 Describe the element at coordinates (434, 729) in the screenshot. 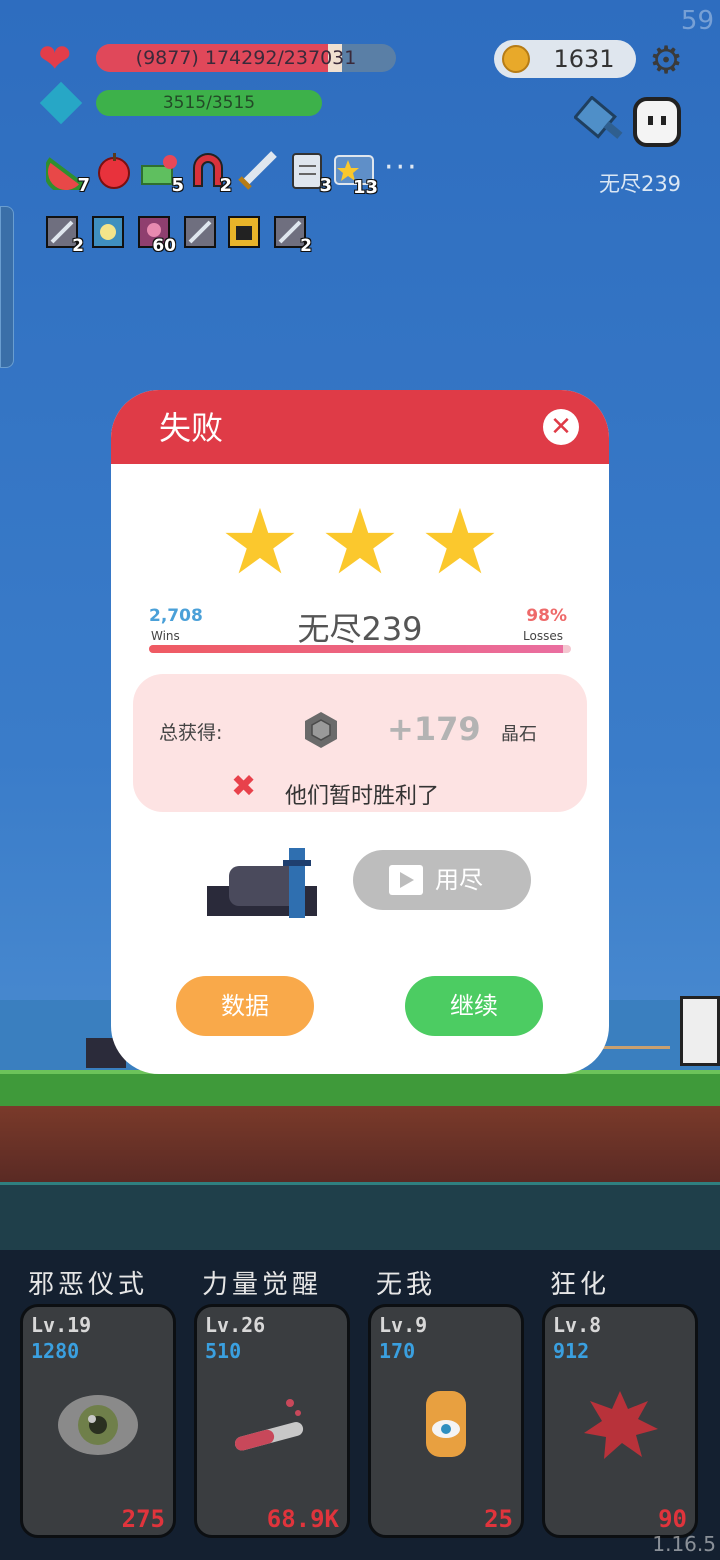

I see `reward-amount: +179` at that location.